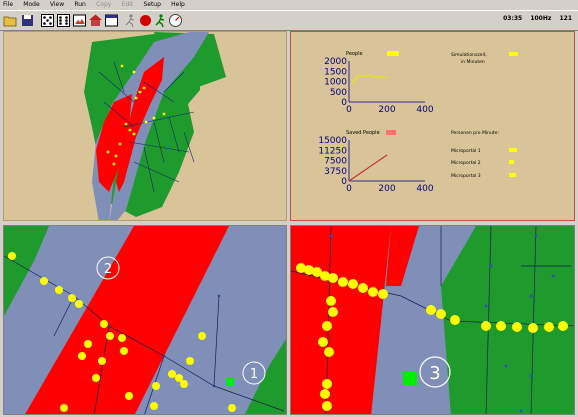 The image size is (578, 417). What do you see at coordinates (354, 54) in the screenshot?
I see `people-chart-title: People` at bounding box center [354, 54].